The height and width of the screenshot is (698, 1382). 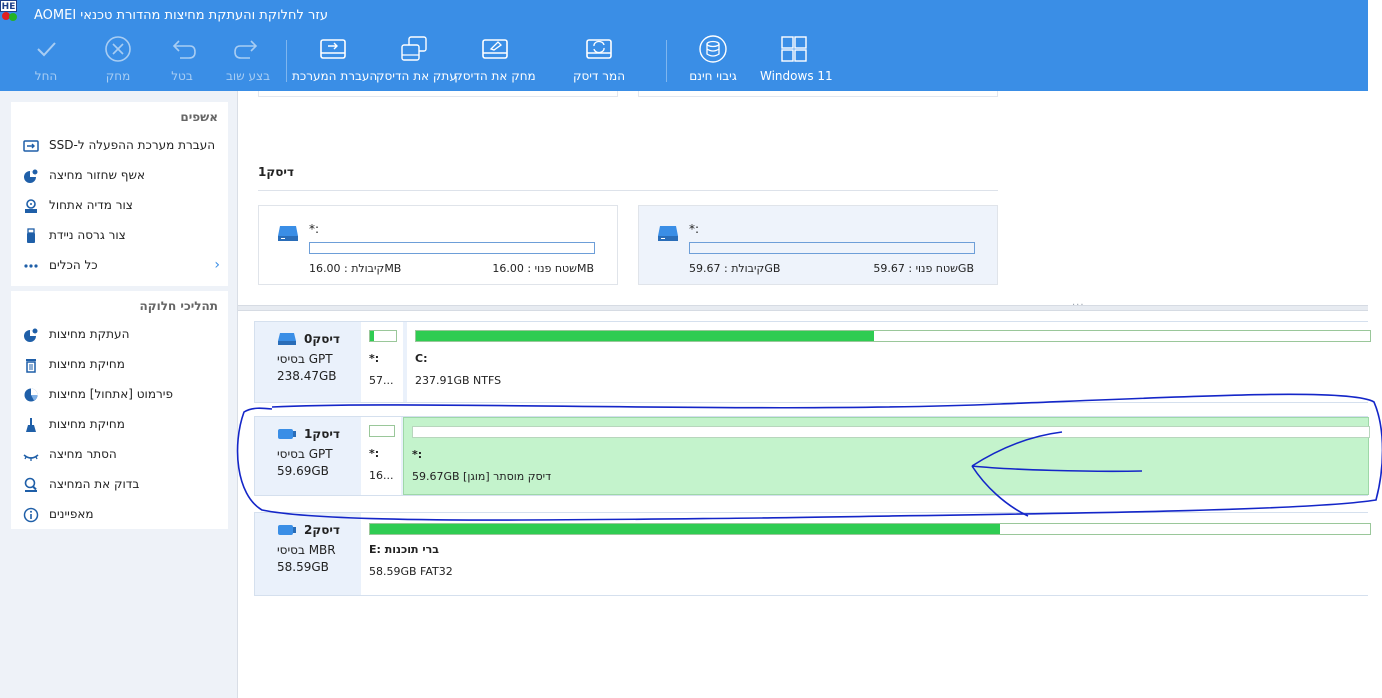 I want to click on undo-button: בטל, so click(x=182, y=61).